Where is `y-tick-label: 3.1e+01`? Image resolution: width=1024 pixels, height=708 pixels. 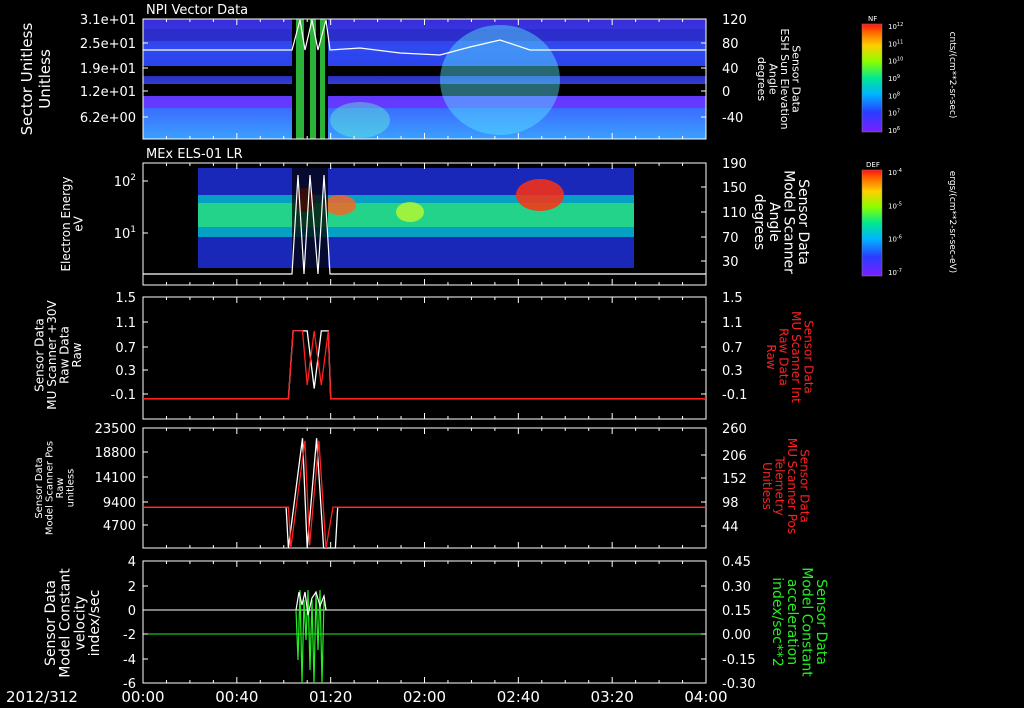
y-tick-label: 3.1e+01 is located at coordinates (108, 20).